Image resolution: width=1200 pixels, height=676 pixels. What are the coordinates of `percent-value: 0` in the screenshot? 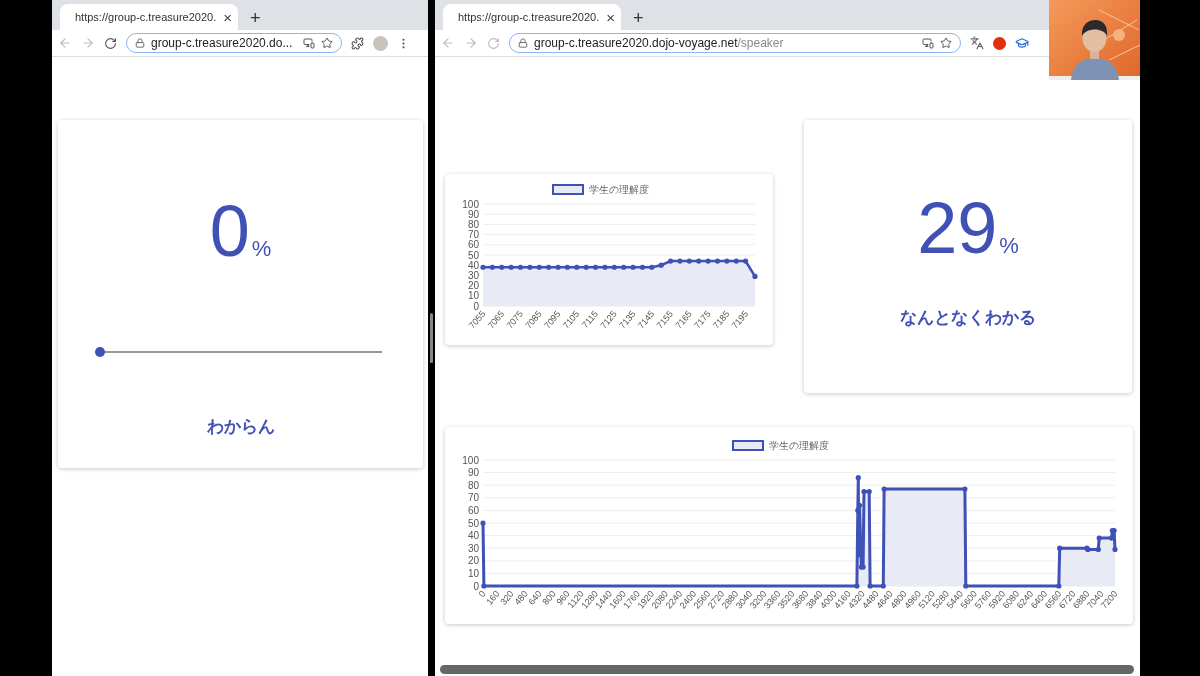 It's located at (229, 231).